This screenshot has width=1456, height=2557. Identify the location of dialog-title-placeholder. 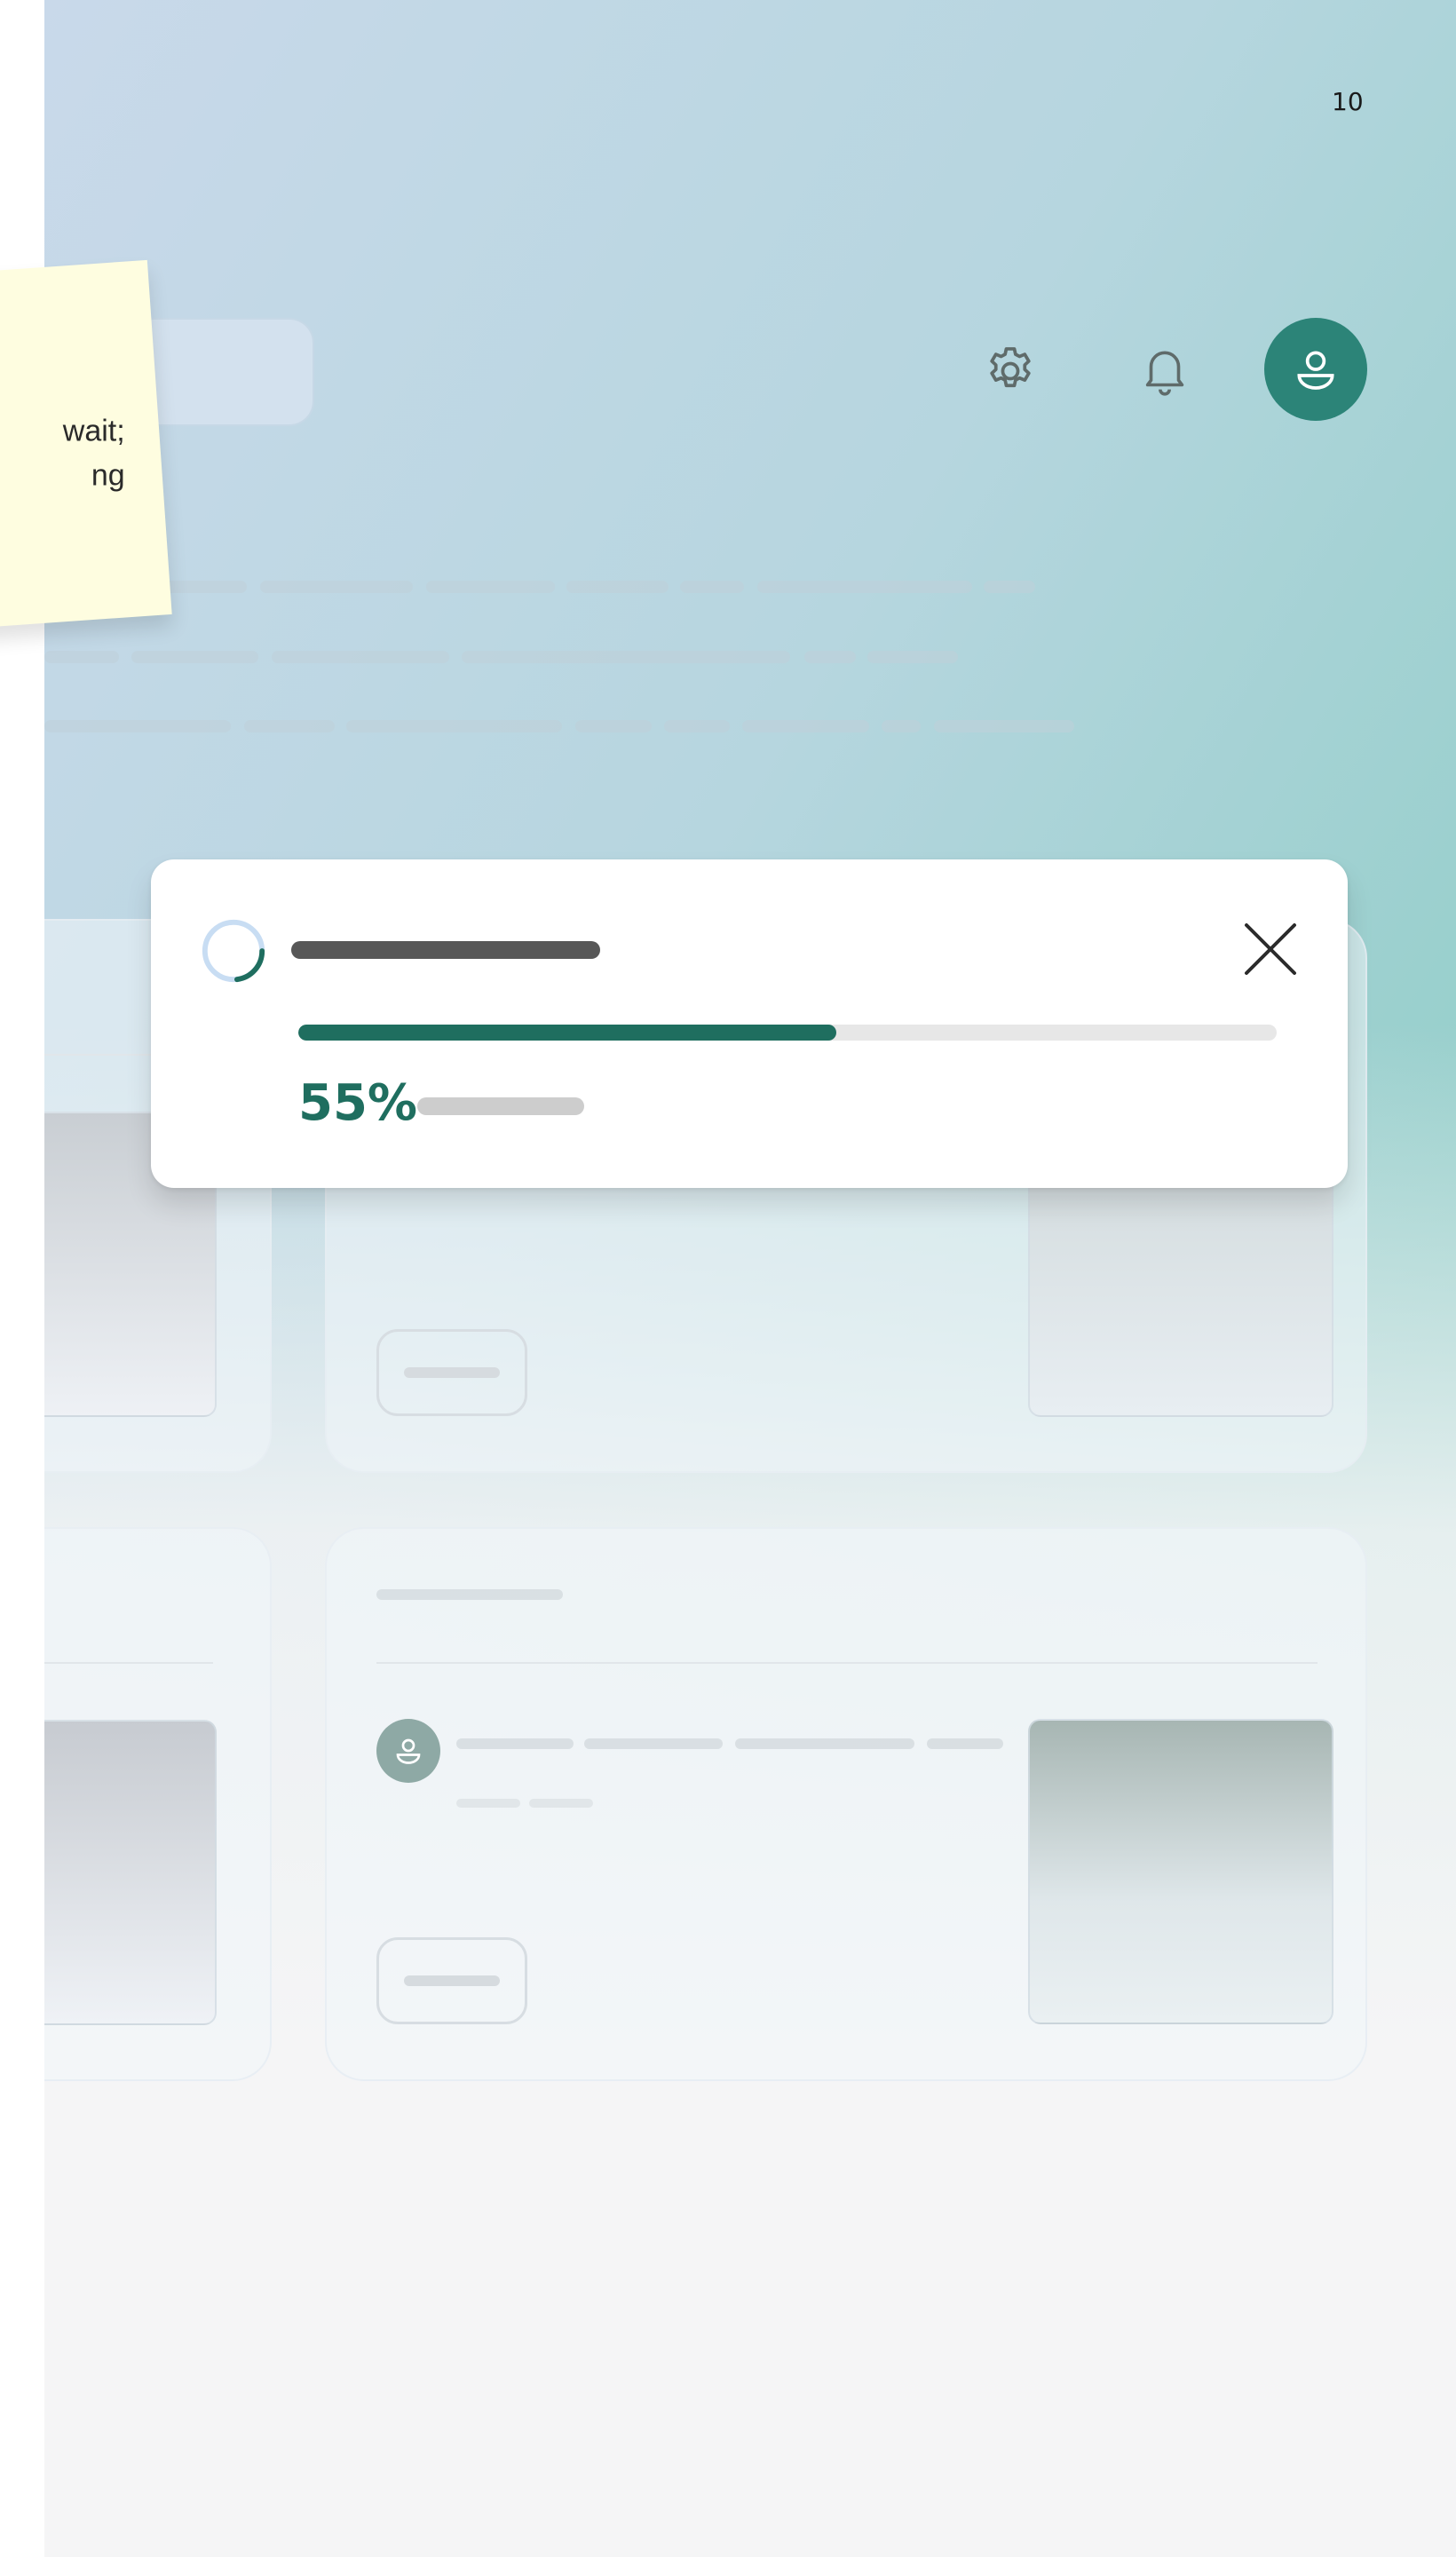
(445, 950).